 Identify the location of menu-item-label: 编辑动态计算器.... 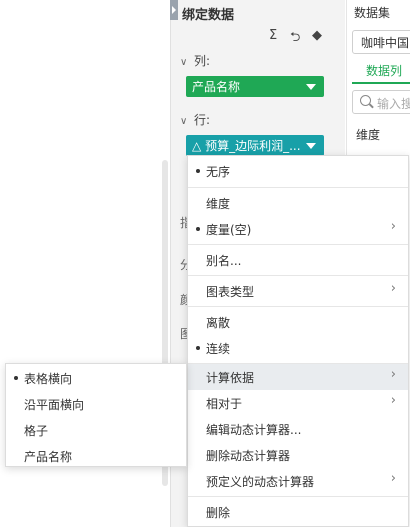
(254, 430).